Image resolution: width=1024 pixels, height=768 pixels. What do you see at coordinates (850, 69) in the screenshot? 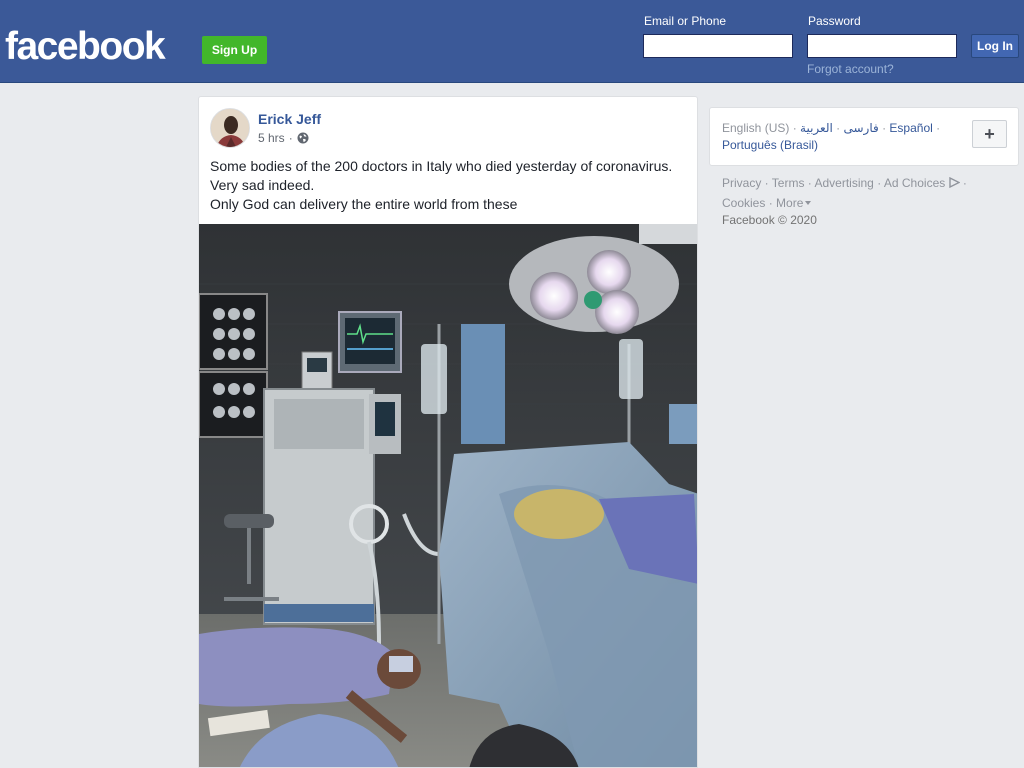
I see `forgot-account-link: Forgot account?` at bounding box center [850, 69].